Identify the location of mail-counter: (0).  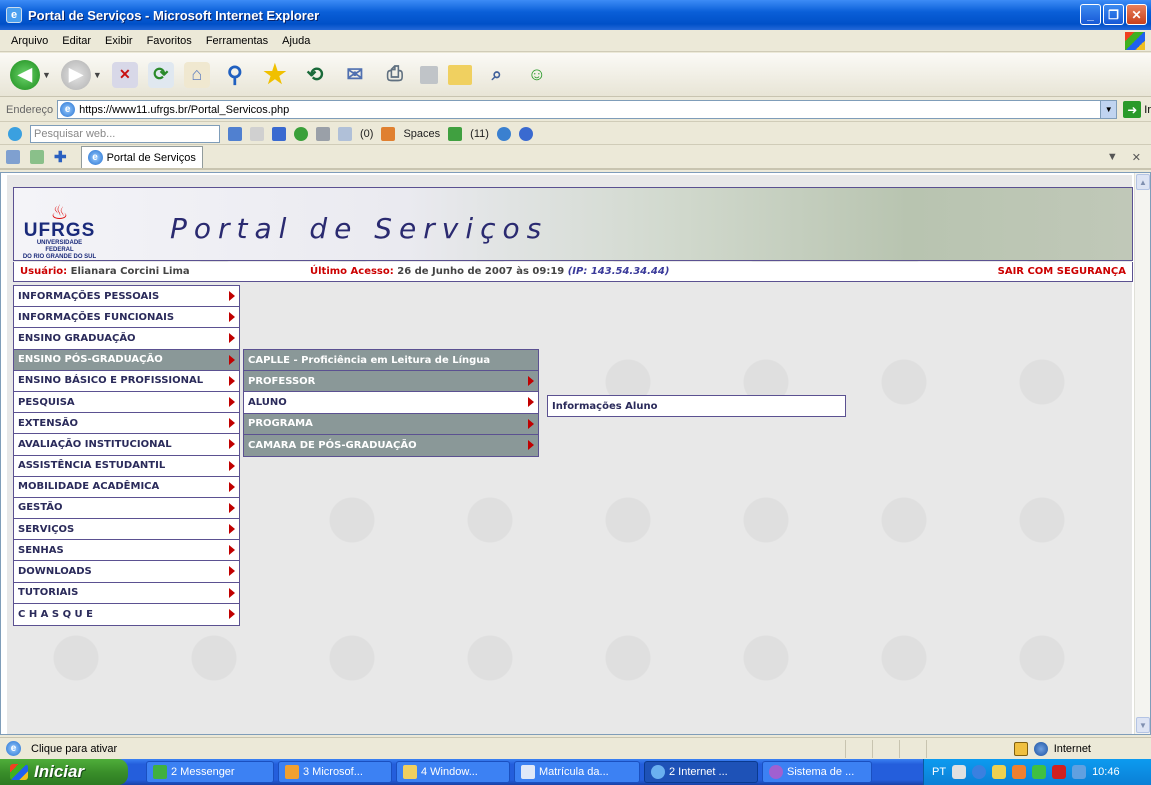
(366, 134).